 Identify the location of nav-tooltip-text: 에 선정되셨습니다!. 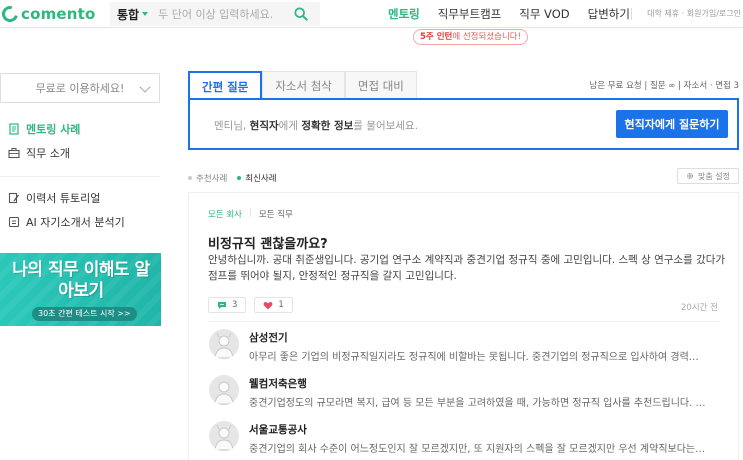
(487, 37).